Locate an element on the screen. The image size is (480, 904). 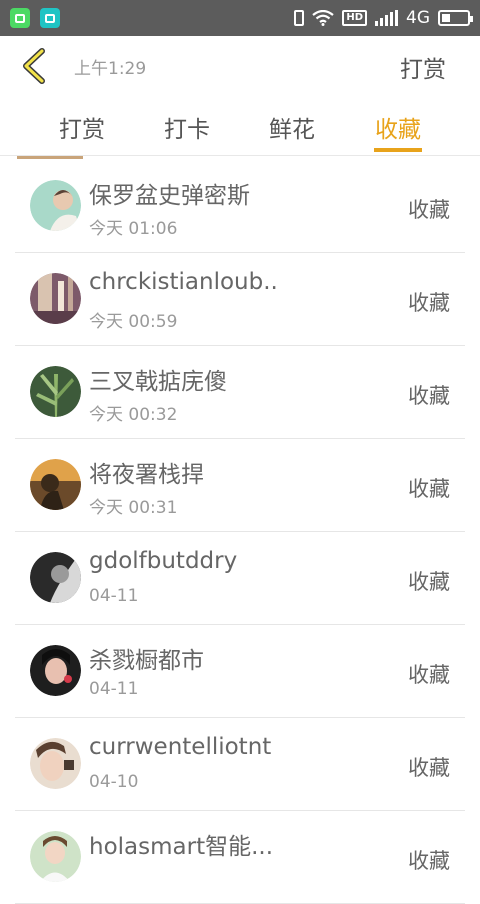
list-item: chrckistianloub... 今天 00:59 收藏 is located at coordinates (240, 299).